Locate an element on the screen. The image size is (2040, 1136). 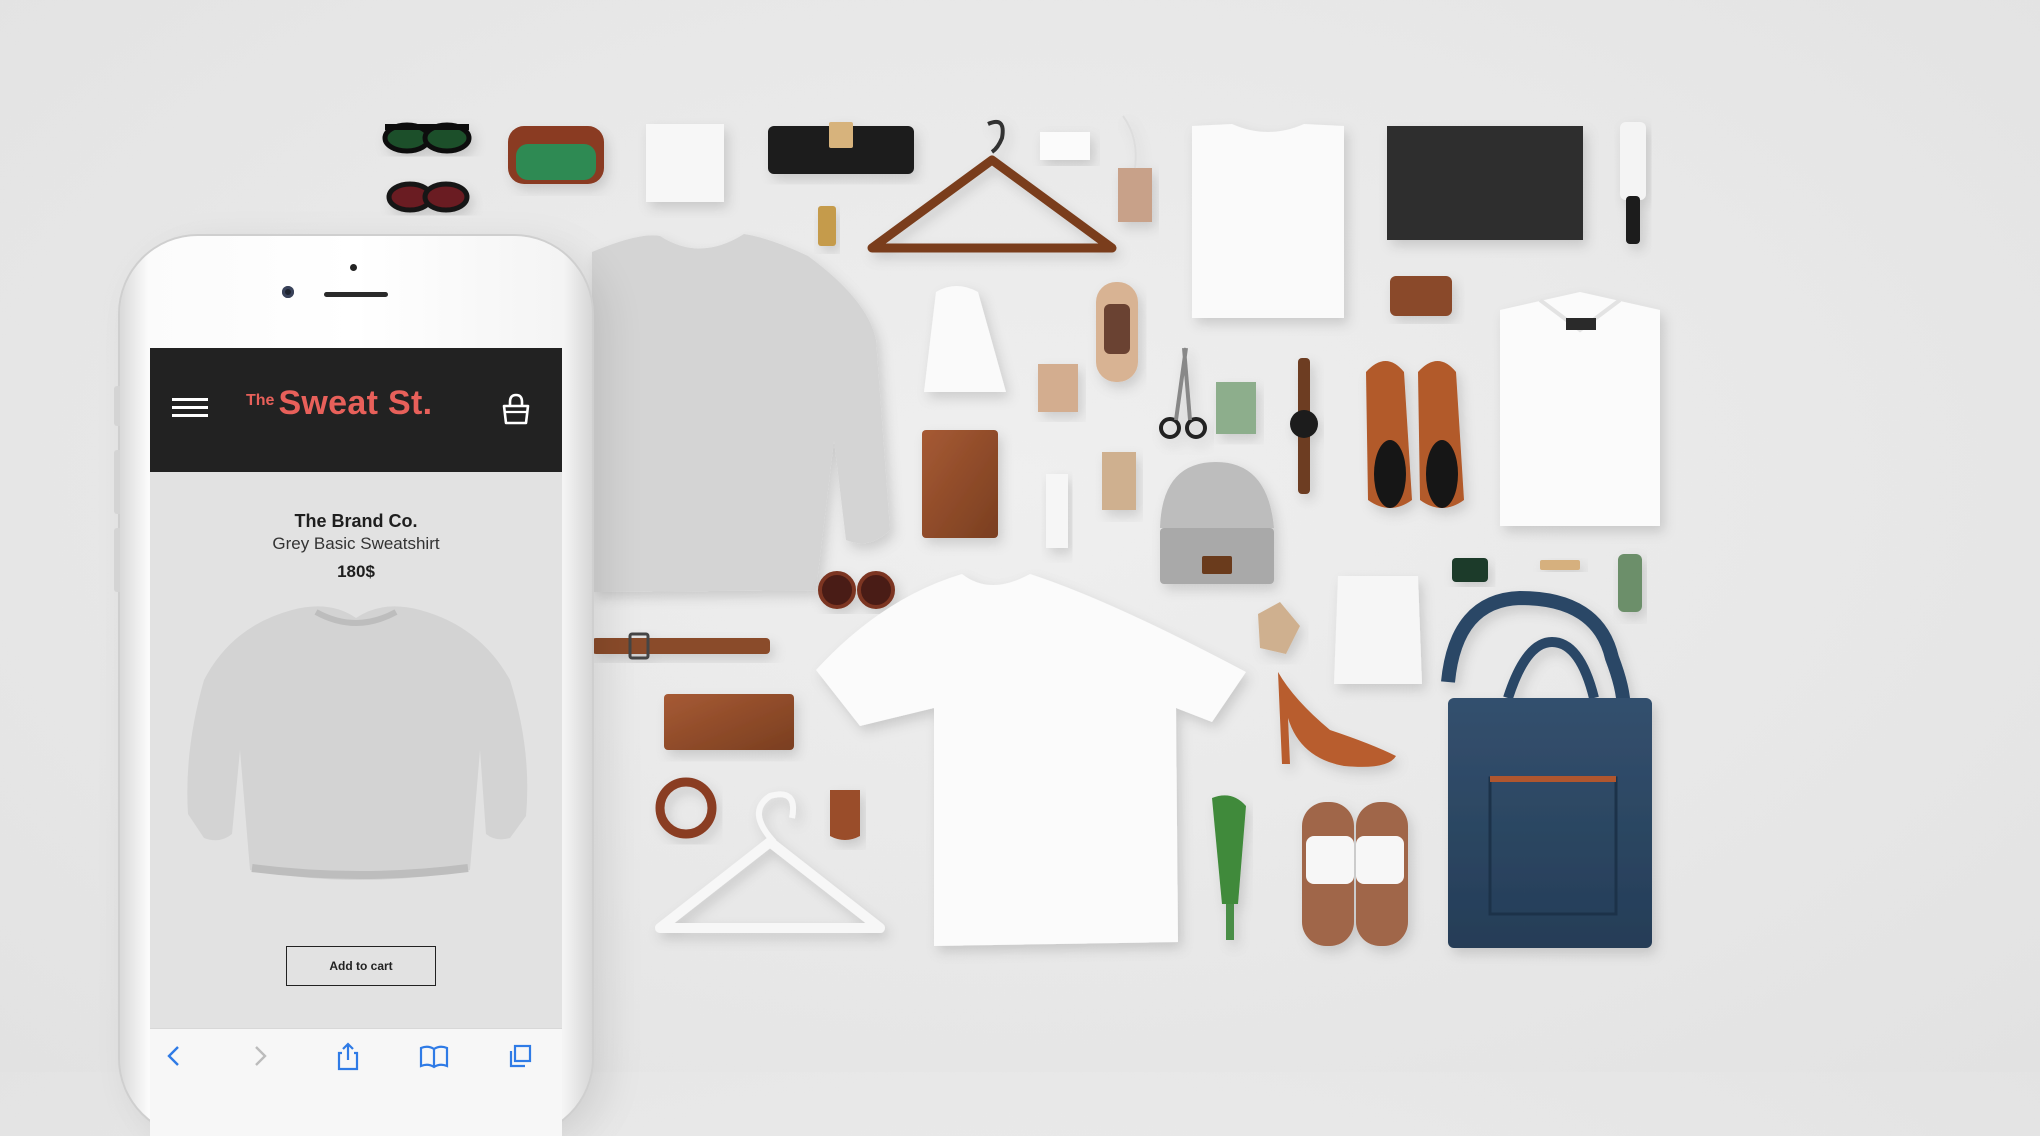
denim-tote-bag is located at coordinates (1546, 769).